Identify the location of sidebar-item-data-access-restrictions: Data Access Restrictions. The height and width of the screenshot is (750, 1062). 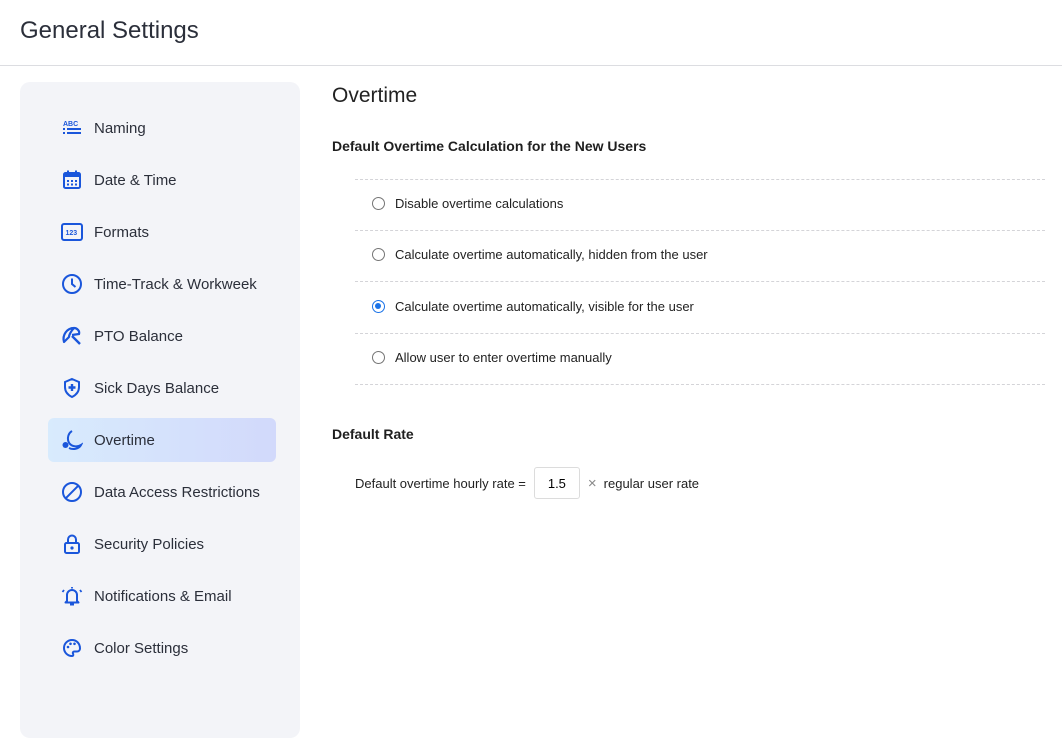
(162, 492).